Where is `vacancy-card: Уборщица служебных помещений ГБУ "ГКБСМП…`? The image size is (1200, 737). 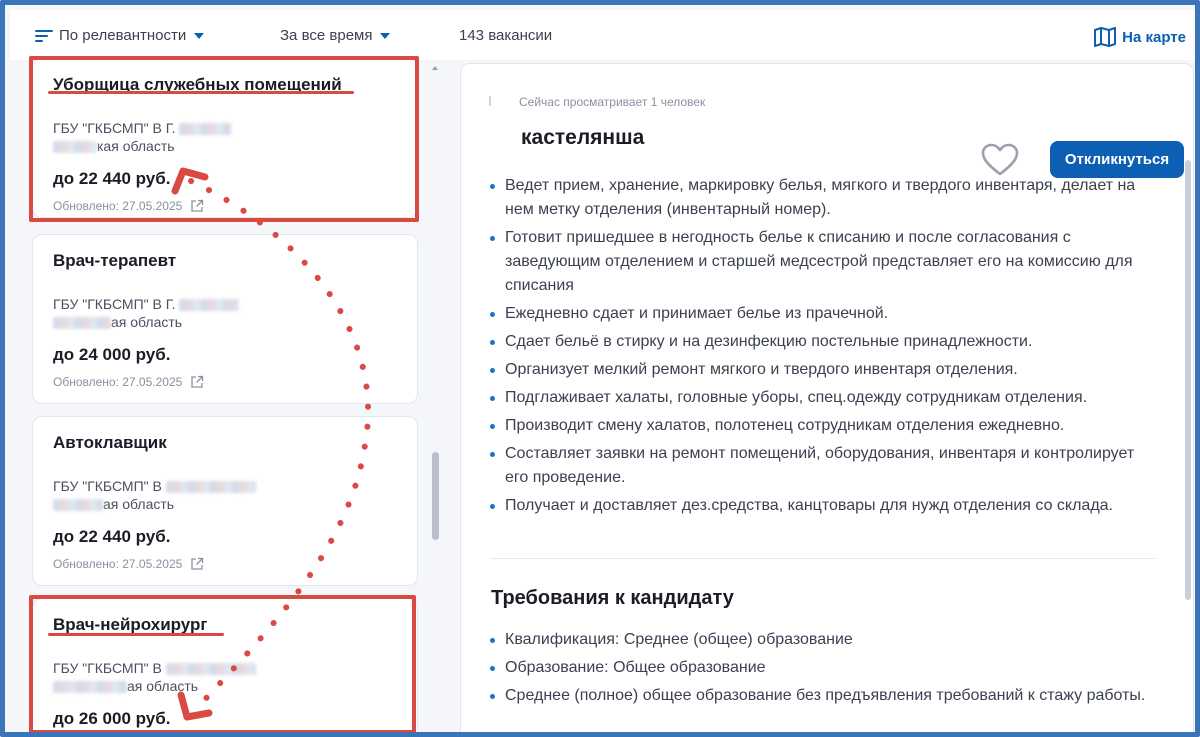 vacancy-card: Уборщица служебных помещений ГБУ "ГКБСМП… is located at coordinates (225, 139).